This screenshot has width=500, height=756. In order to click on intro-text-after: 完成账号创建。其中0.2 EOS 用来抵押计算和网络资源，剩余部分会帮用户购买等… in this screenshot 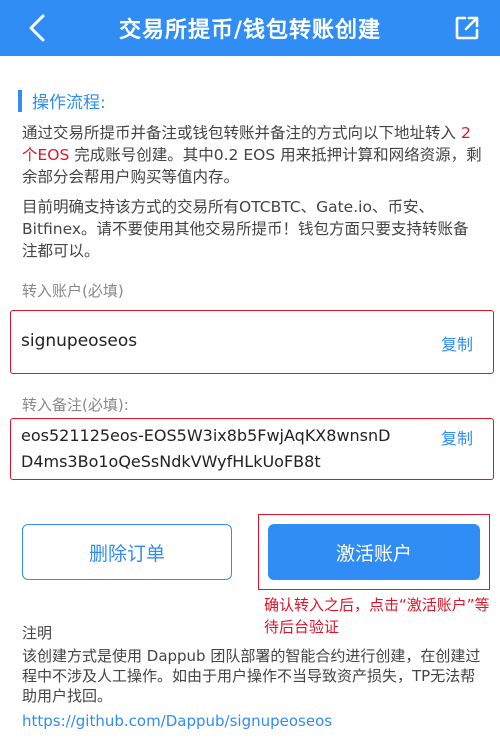, I will do `click(252, 166)`.